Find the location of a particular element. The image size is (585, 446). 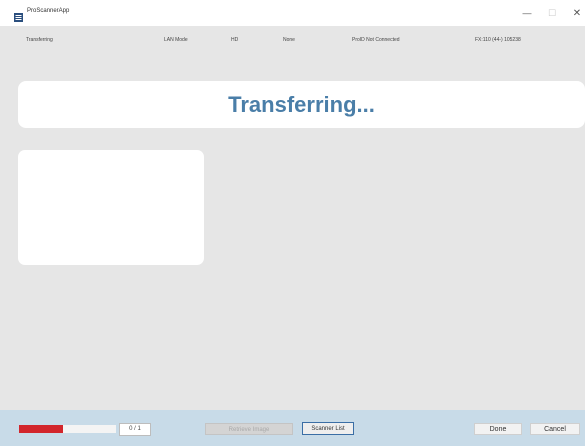

transfer-progress-fill is located at coordinates (41, 429).